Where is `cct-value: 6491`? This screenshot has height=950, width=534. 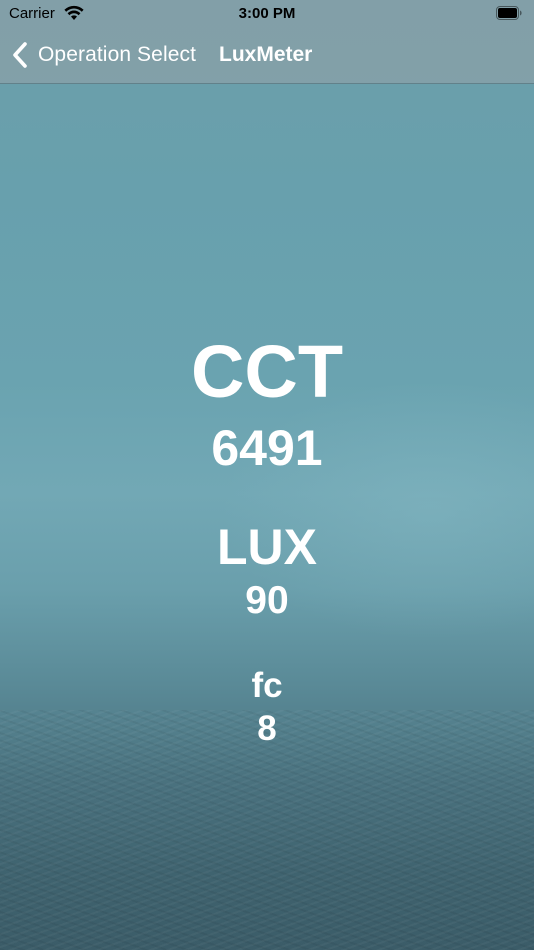
cct-value: 6491 is located at coordinates (267, 448).